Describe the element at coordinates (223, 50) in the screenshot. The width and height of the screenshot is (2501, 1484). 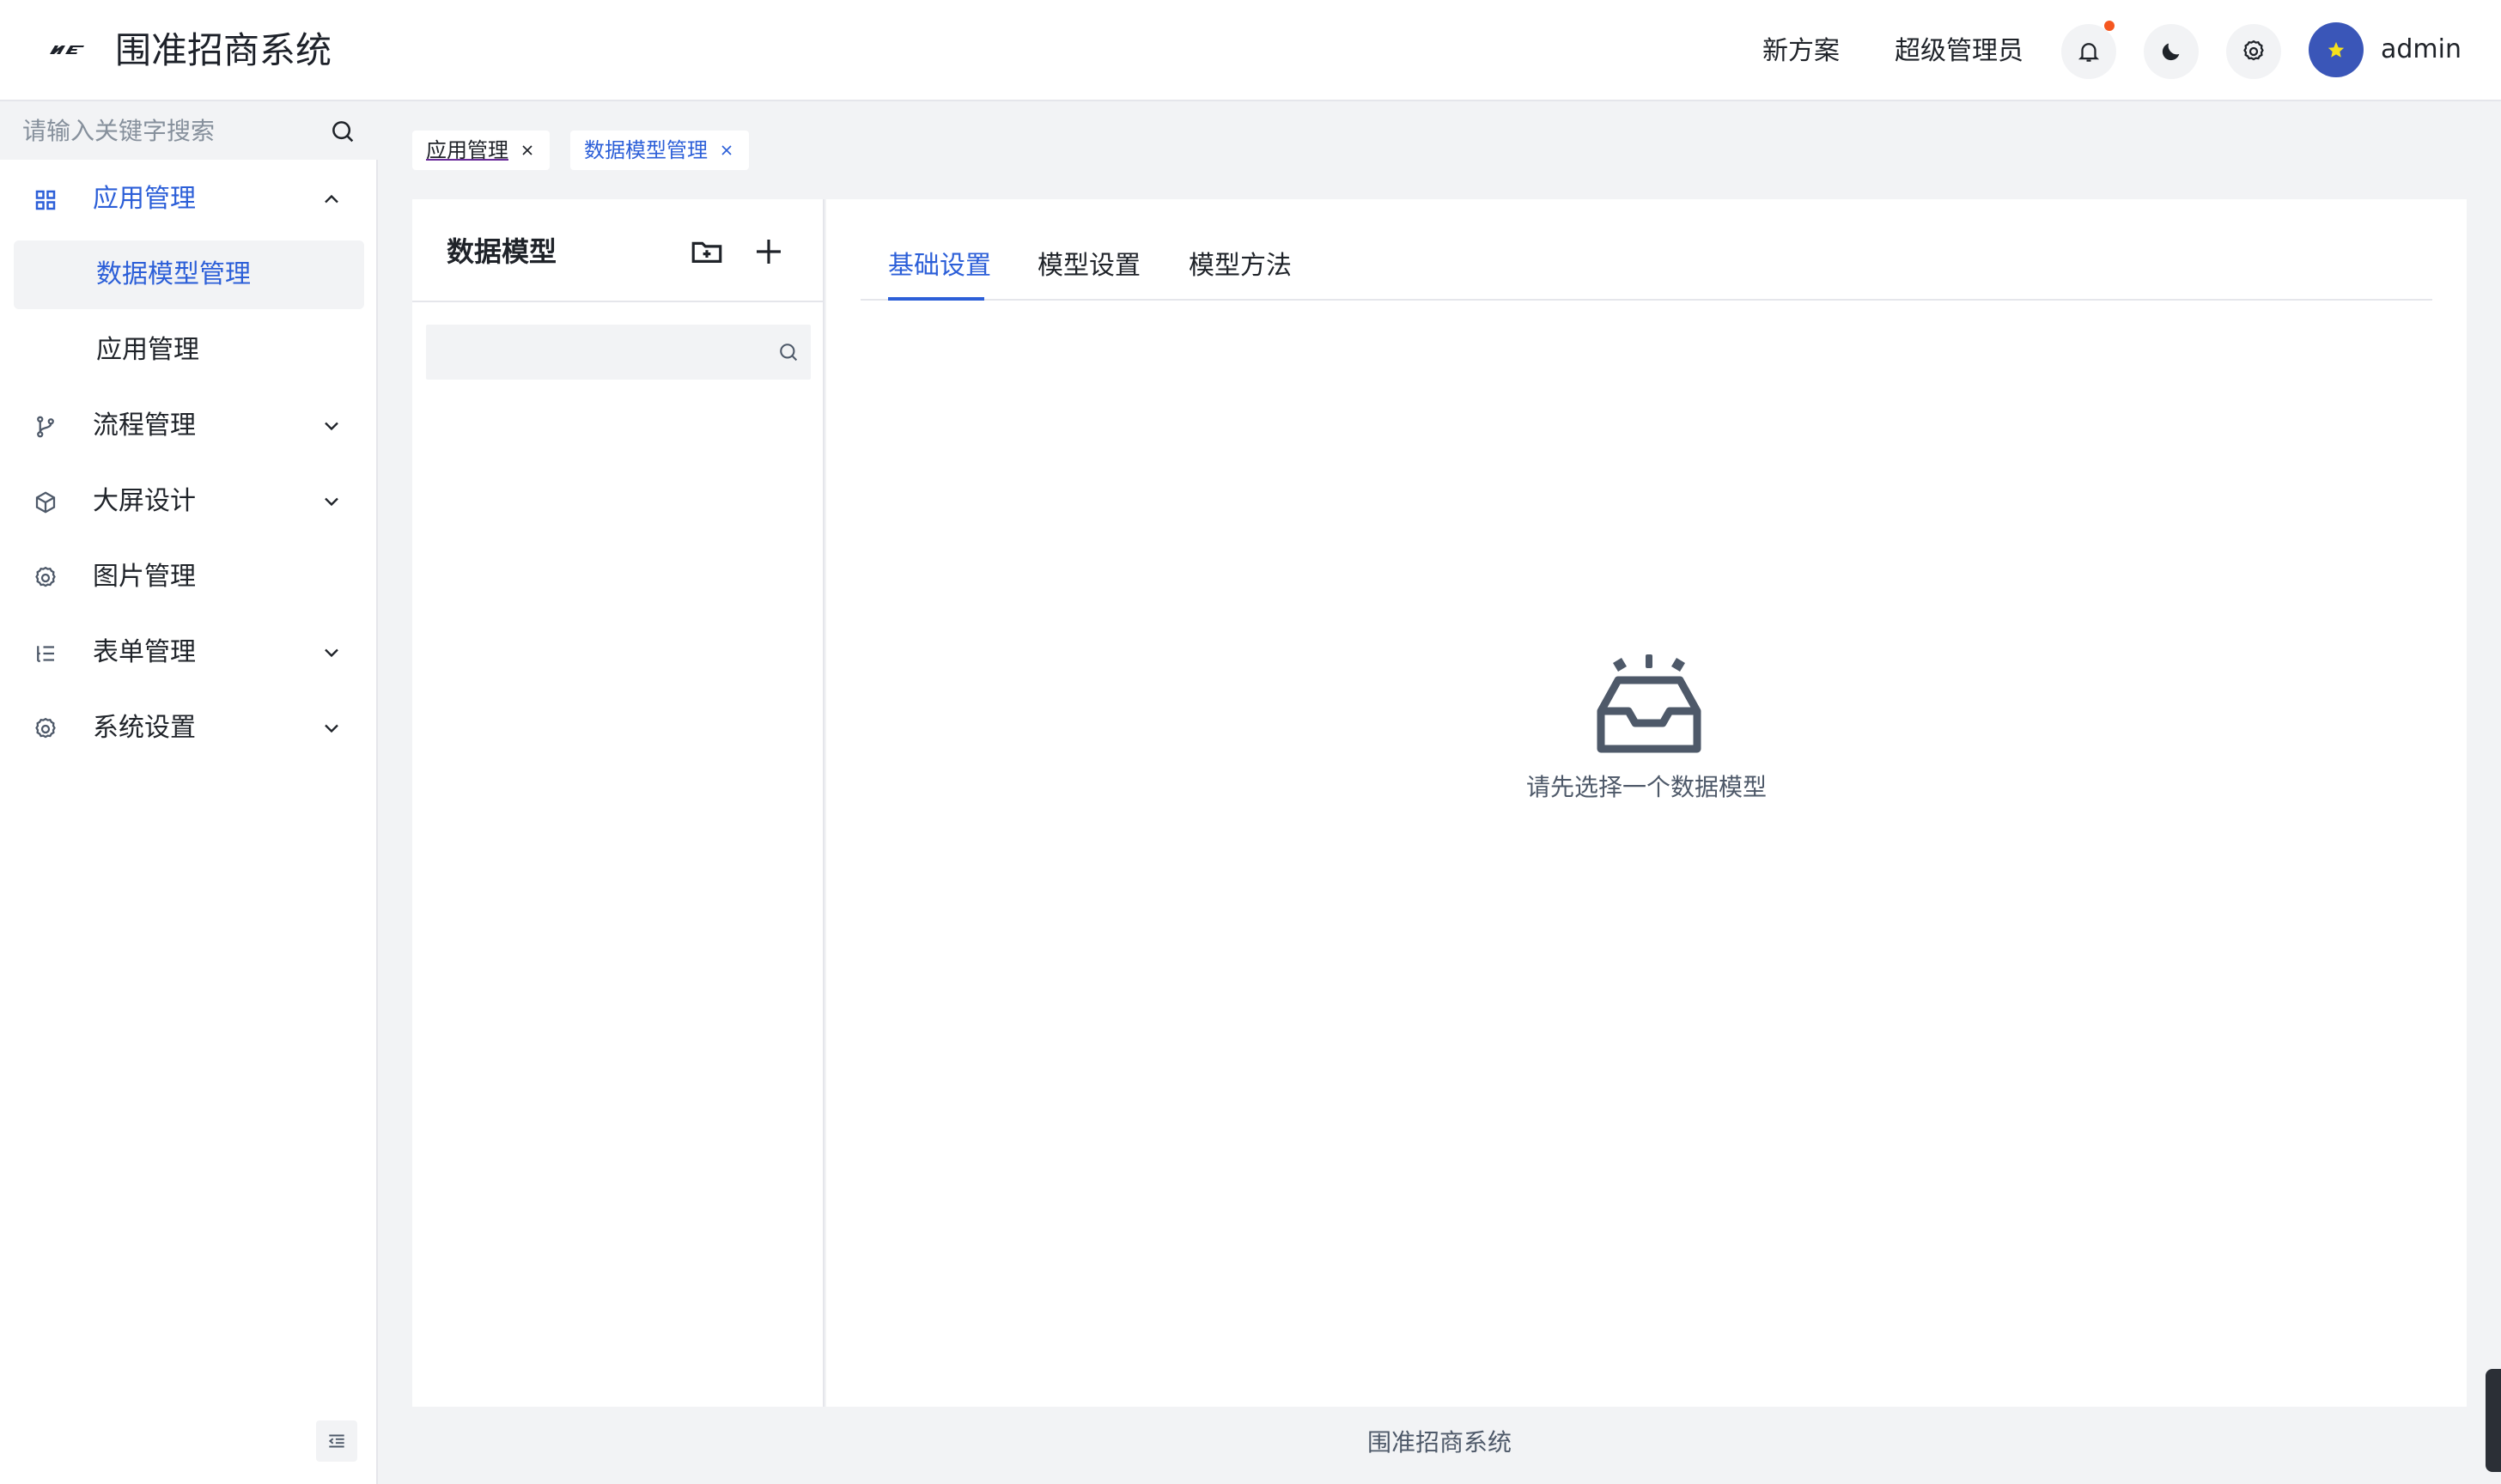
I see `app-title: 围准招商系统` at that location.